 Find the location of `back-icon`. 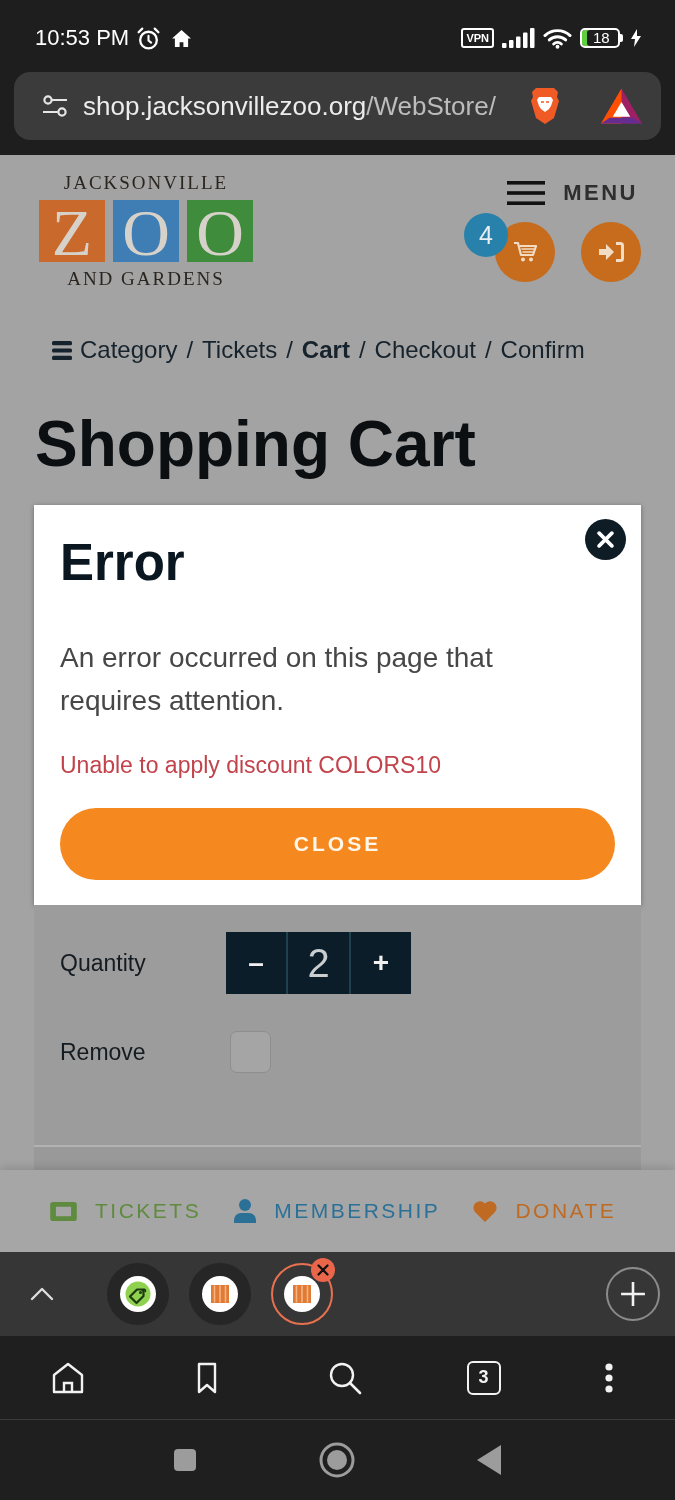

back-icon is located at coordinates (489, 1460).